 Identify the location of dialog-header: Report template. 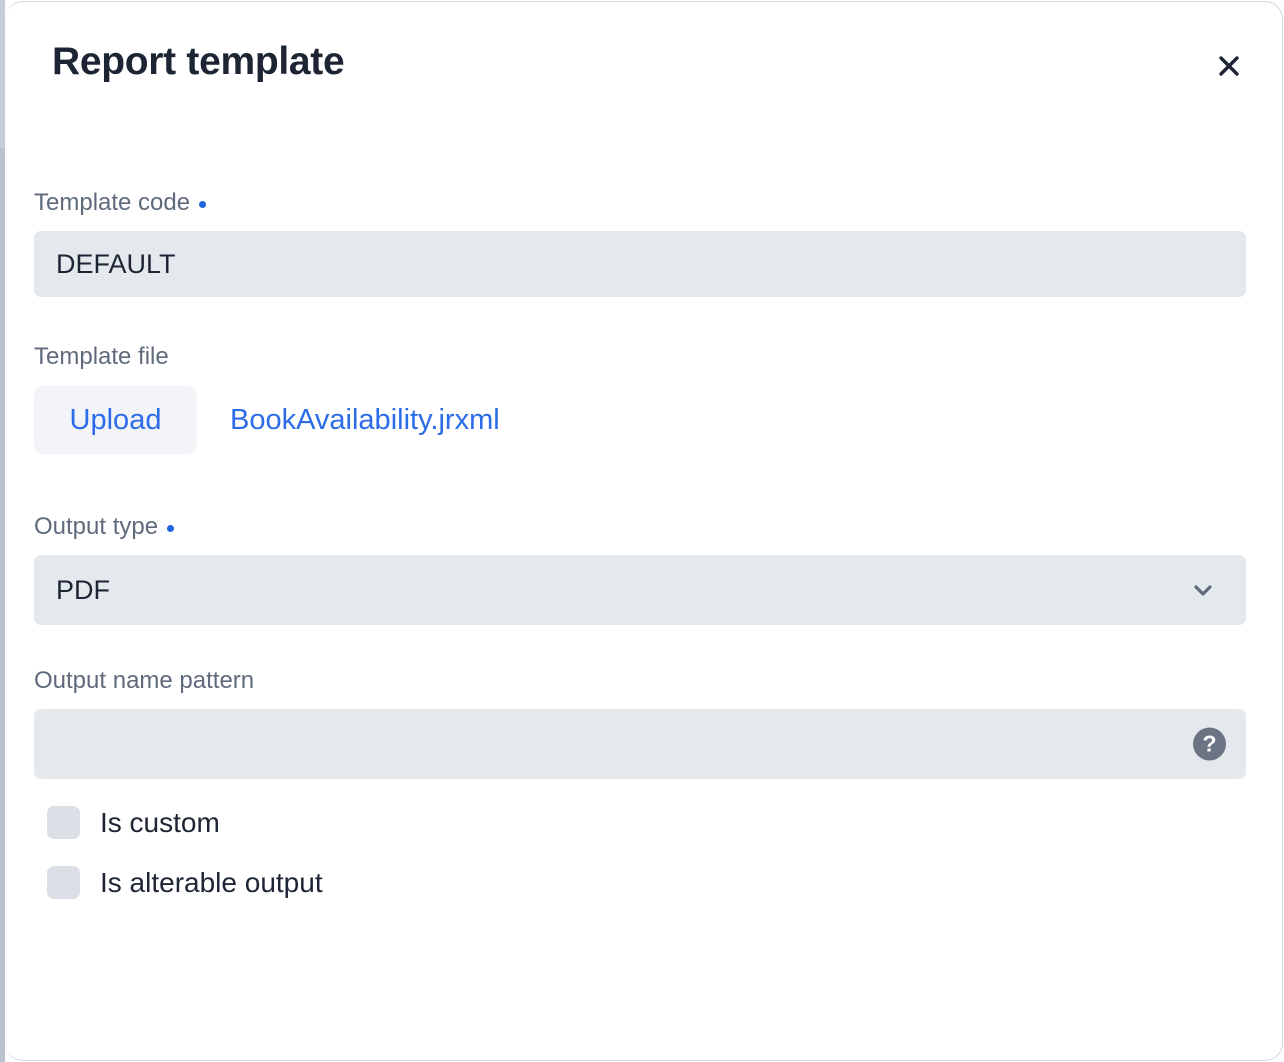
(643, 67).